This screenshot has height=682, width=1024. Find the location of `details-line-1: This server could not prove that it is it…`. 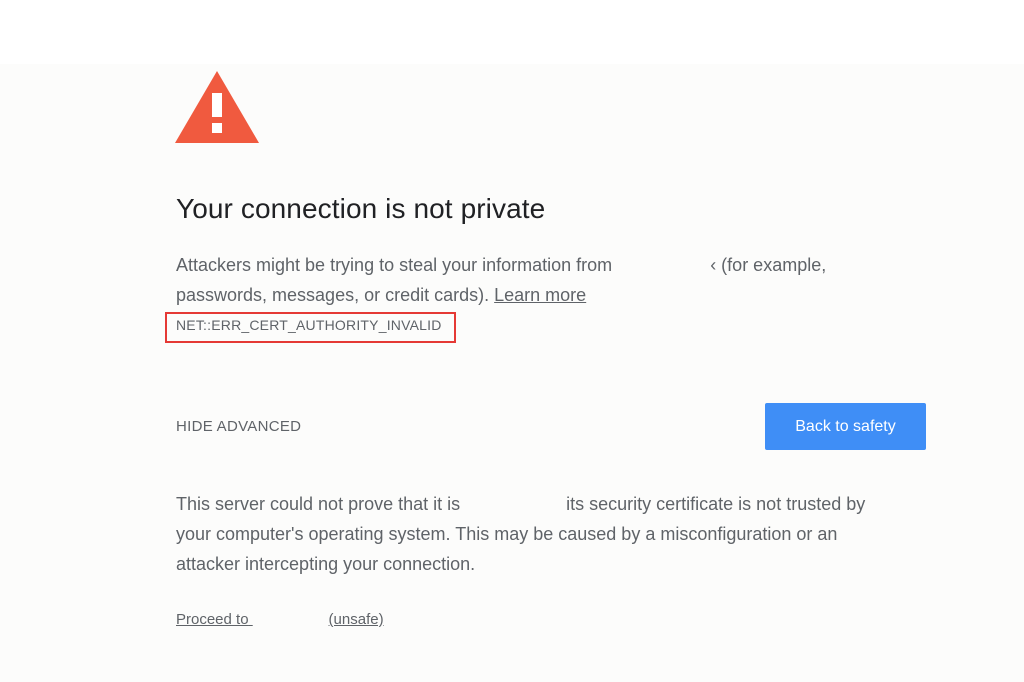

details-line-1: This server could not prove that it is it… is located at coordinates (546, 504).